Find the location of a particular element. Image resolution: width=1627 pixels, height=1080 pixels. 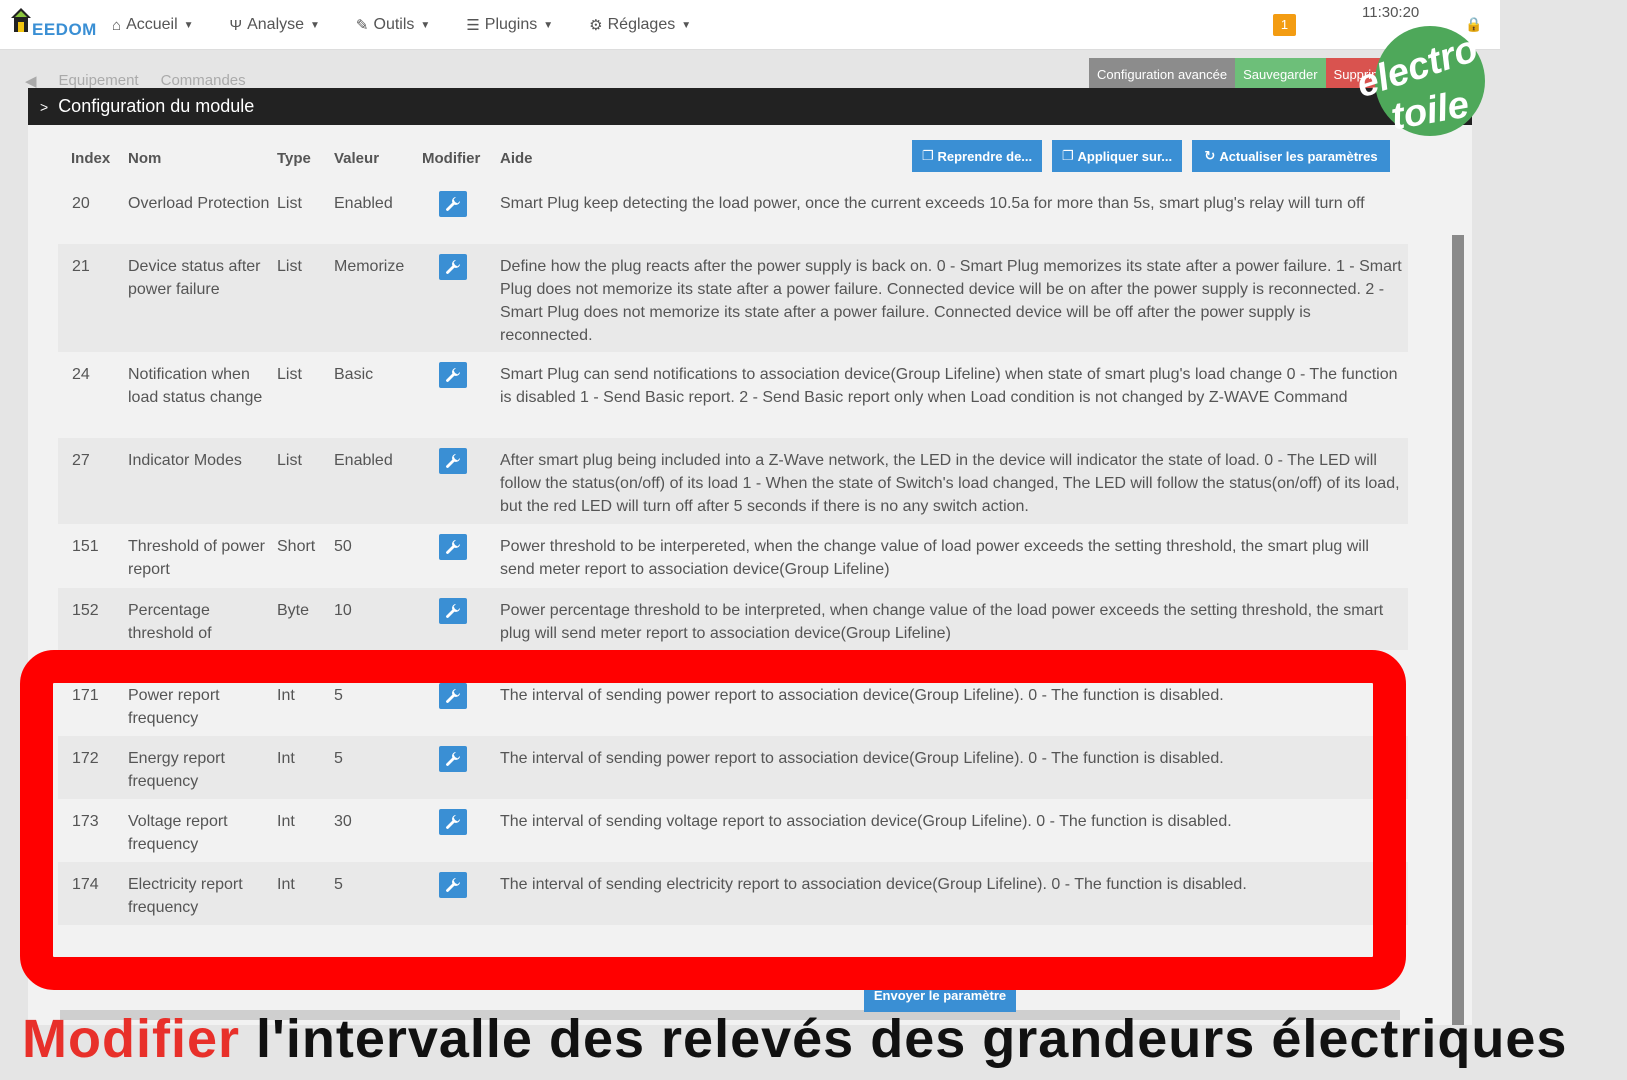

menu-outils: ✎ Outils ▼ is located at coordinates (393, 25).